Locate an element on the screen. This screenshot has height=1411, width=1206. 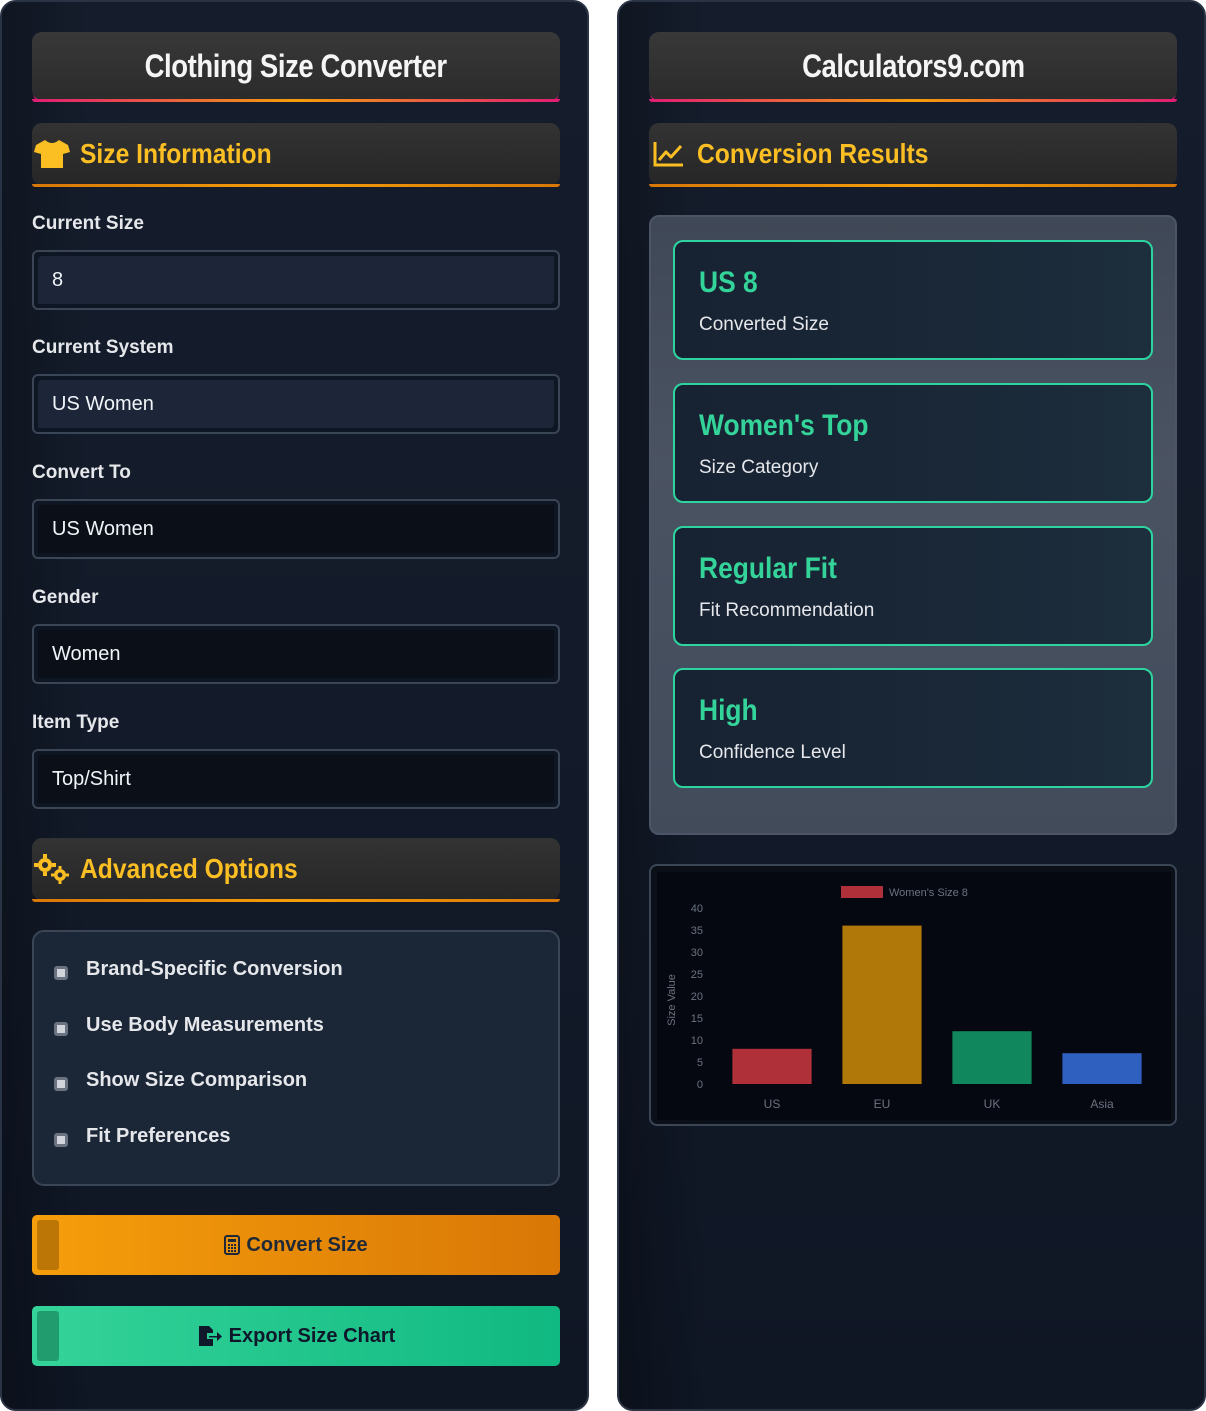
converted-size-label: Converted Size is located at coordinates (764, 324).